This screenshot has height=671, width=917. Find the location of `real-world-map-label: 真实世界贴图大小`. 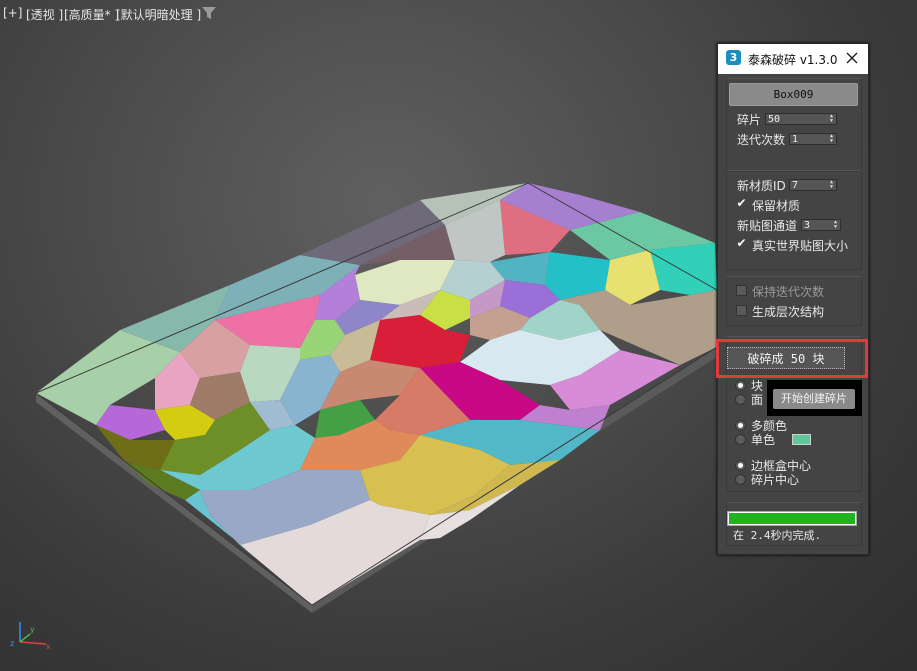

real-world-map-label: 真实世界贴图大小 is located at coordinates (800, 246).